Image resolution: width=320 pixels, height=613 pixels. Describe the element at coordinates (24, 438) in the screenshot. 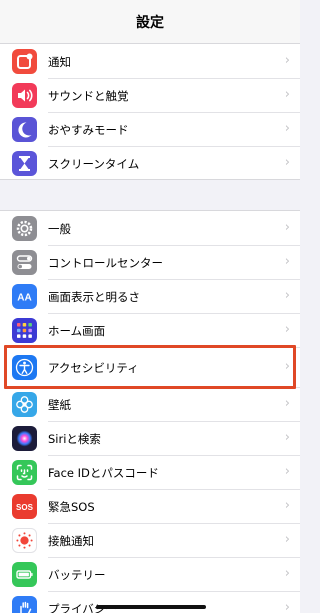

I see `siri-icon` at that location.